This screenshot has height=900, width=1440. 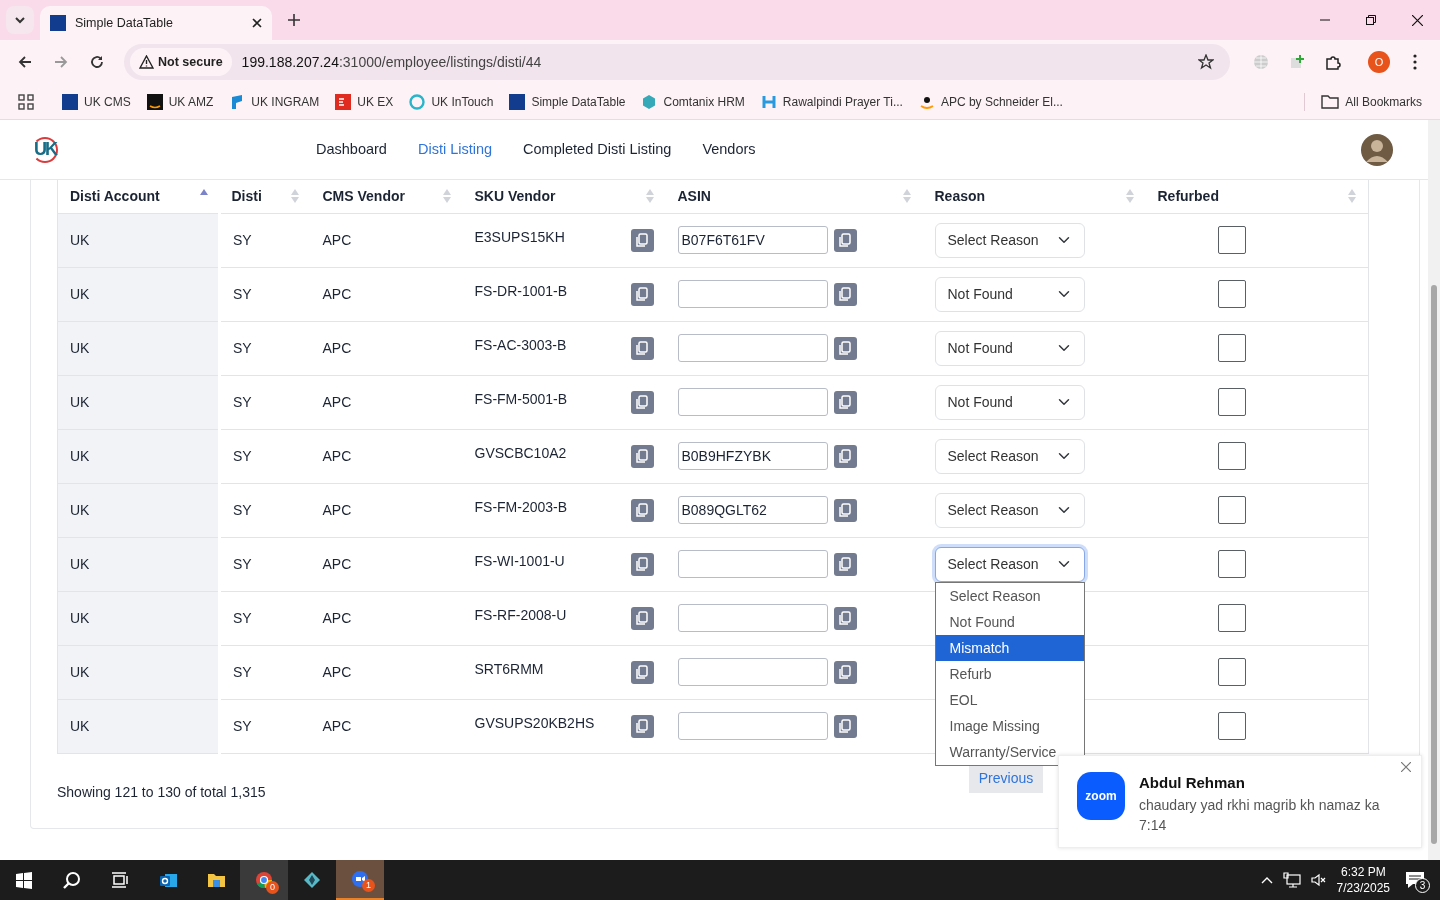 What do you see at coordinates (455, 149) in the screenshot?
I see `nav-link: Disti Listing` at bounding box center [455, 149].